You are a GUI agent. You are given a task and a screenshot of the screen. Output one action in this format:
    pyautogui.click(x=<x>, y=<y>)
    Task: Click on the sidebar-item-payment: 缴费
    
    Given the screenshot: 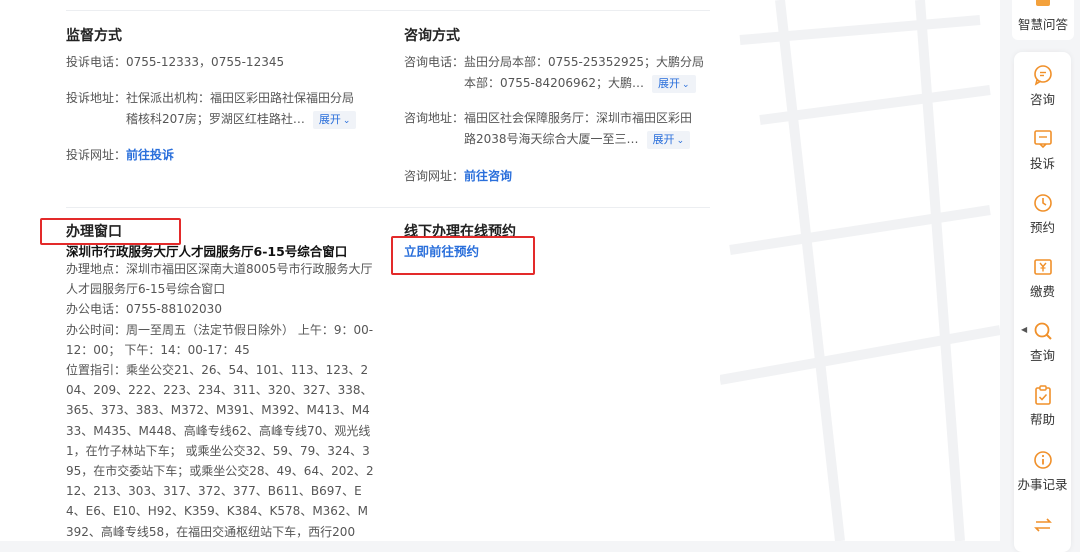 What is the action you would take?
    pyautogui.click(x=1042, y=278)
    